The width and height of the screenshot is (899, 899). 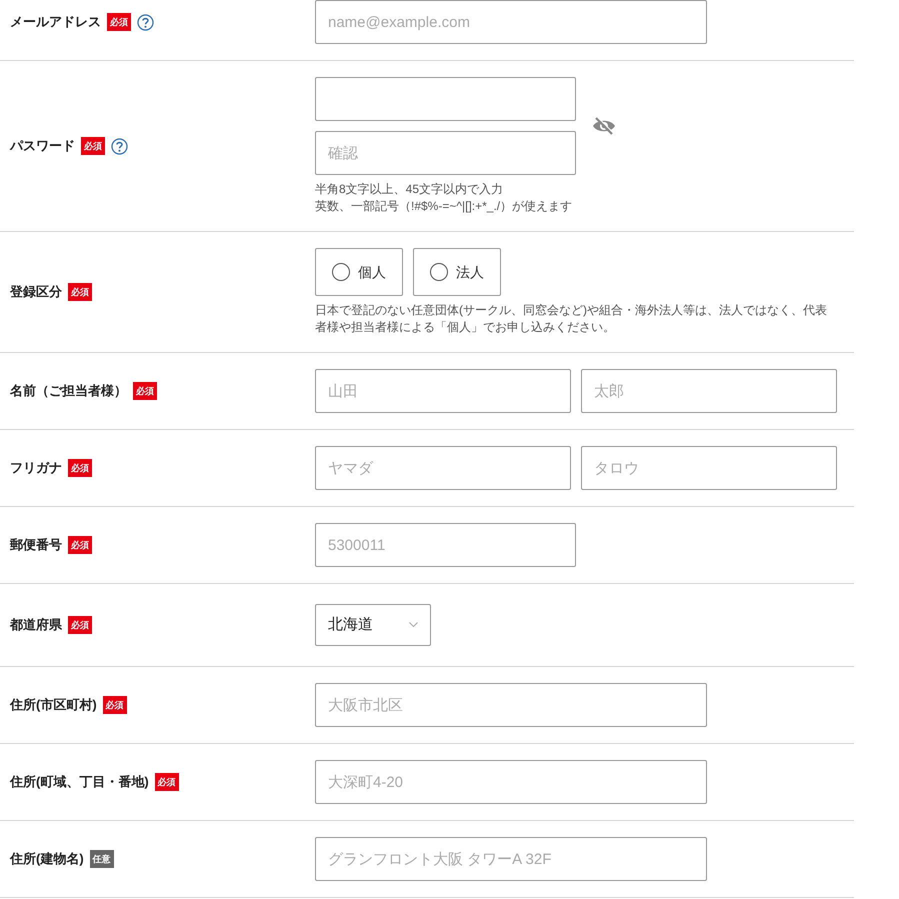 What do you see at coordinates (444, 206) in the screenshot?
I see `hint-text: 英数、一部記号（!#$%-=~^|[]:+*_./）が使えます` at bounding box center [444, 206].